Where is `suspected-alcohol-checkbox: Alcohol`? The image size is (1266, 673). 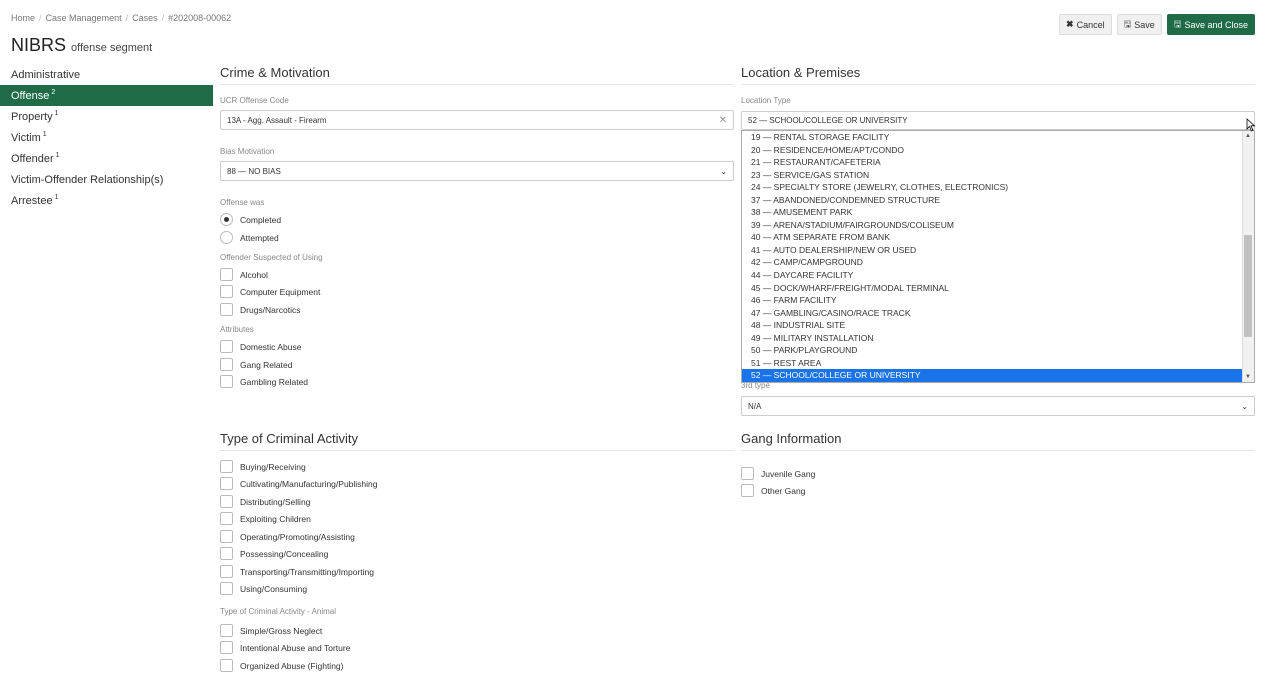 suspected-alcohol-checkbox: Alcohol is located at coordinates (244, 274).